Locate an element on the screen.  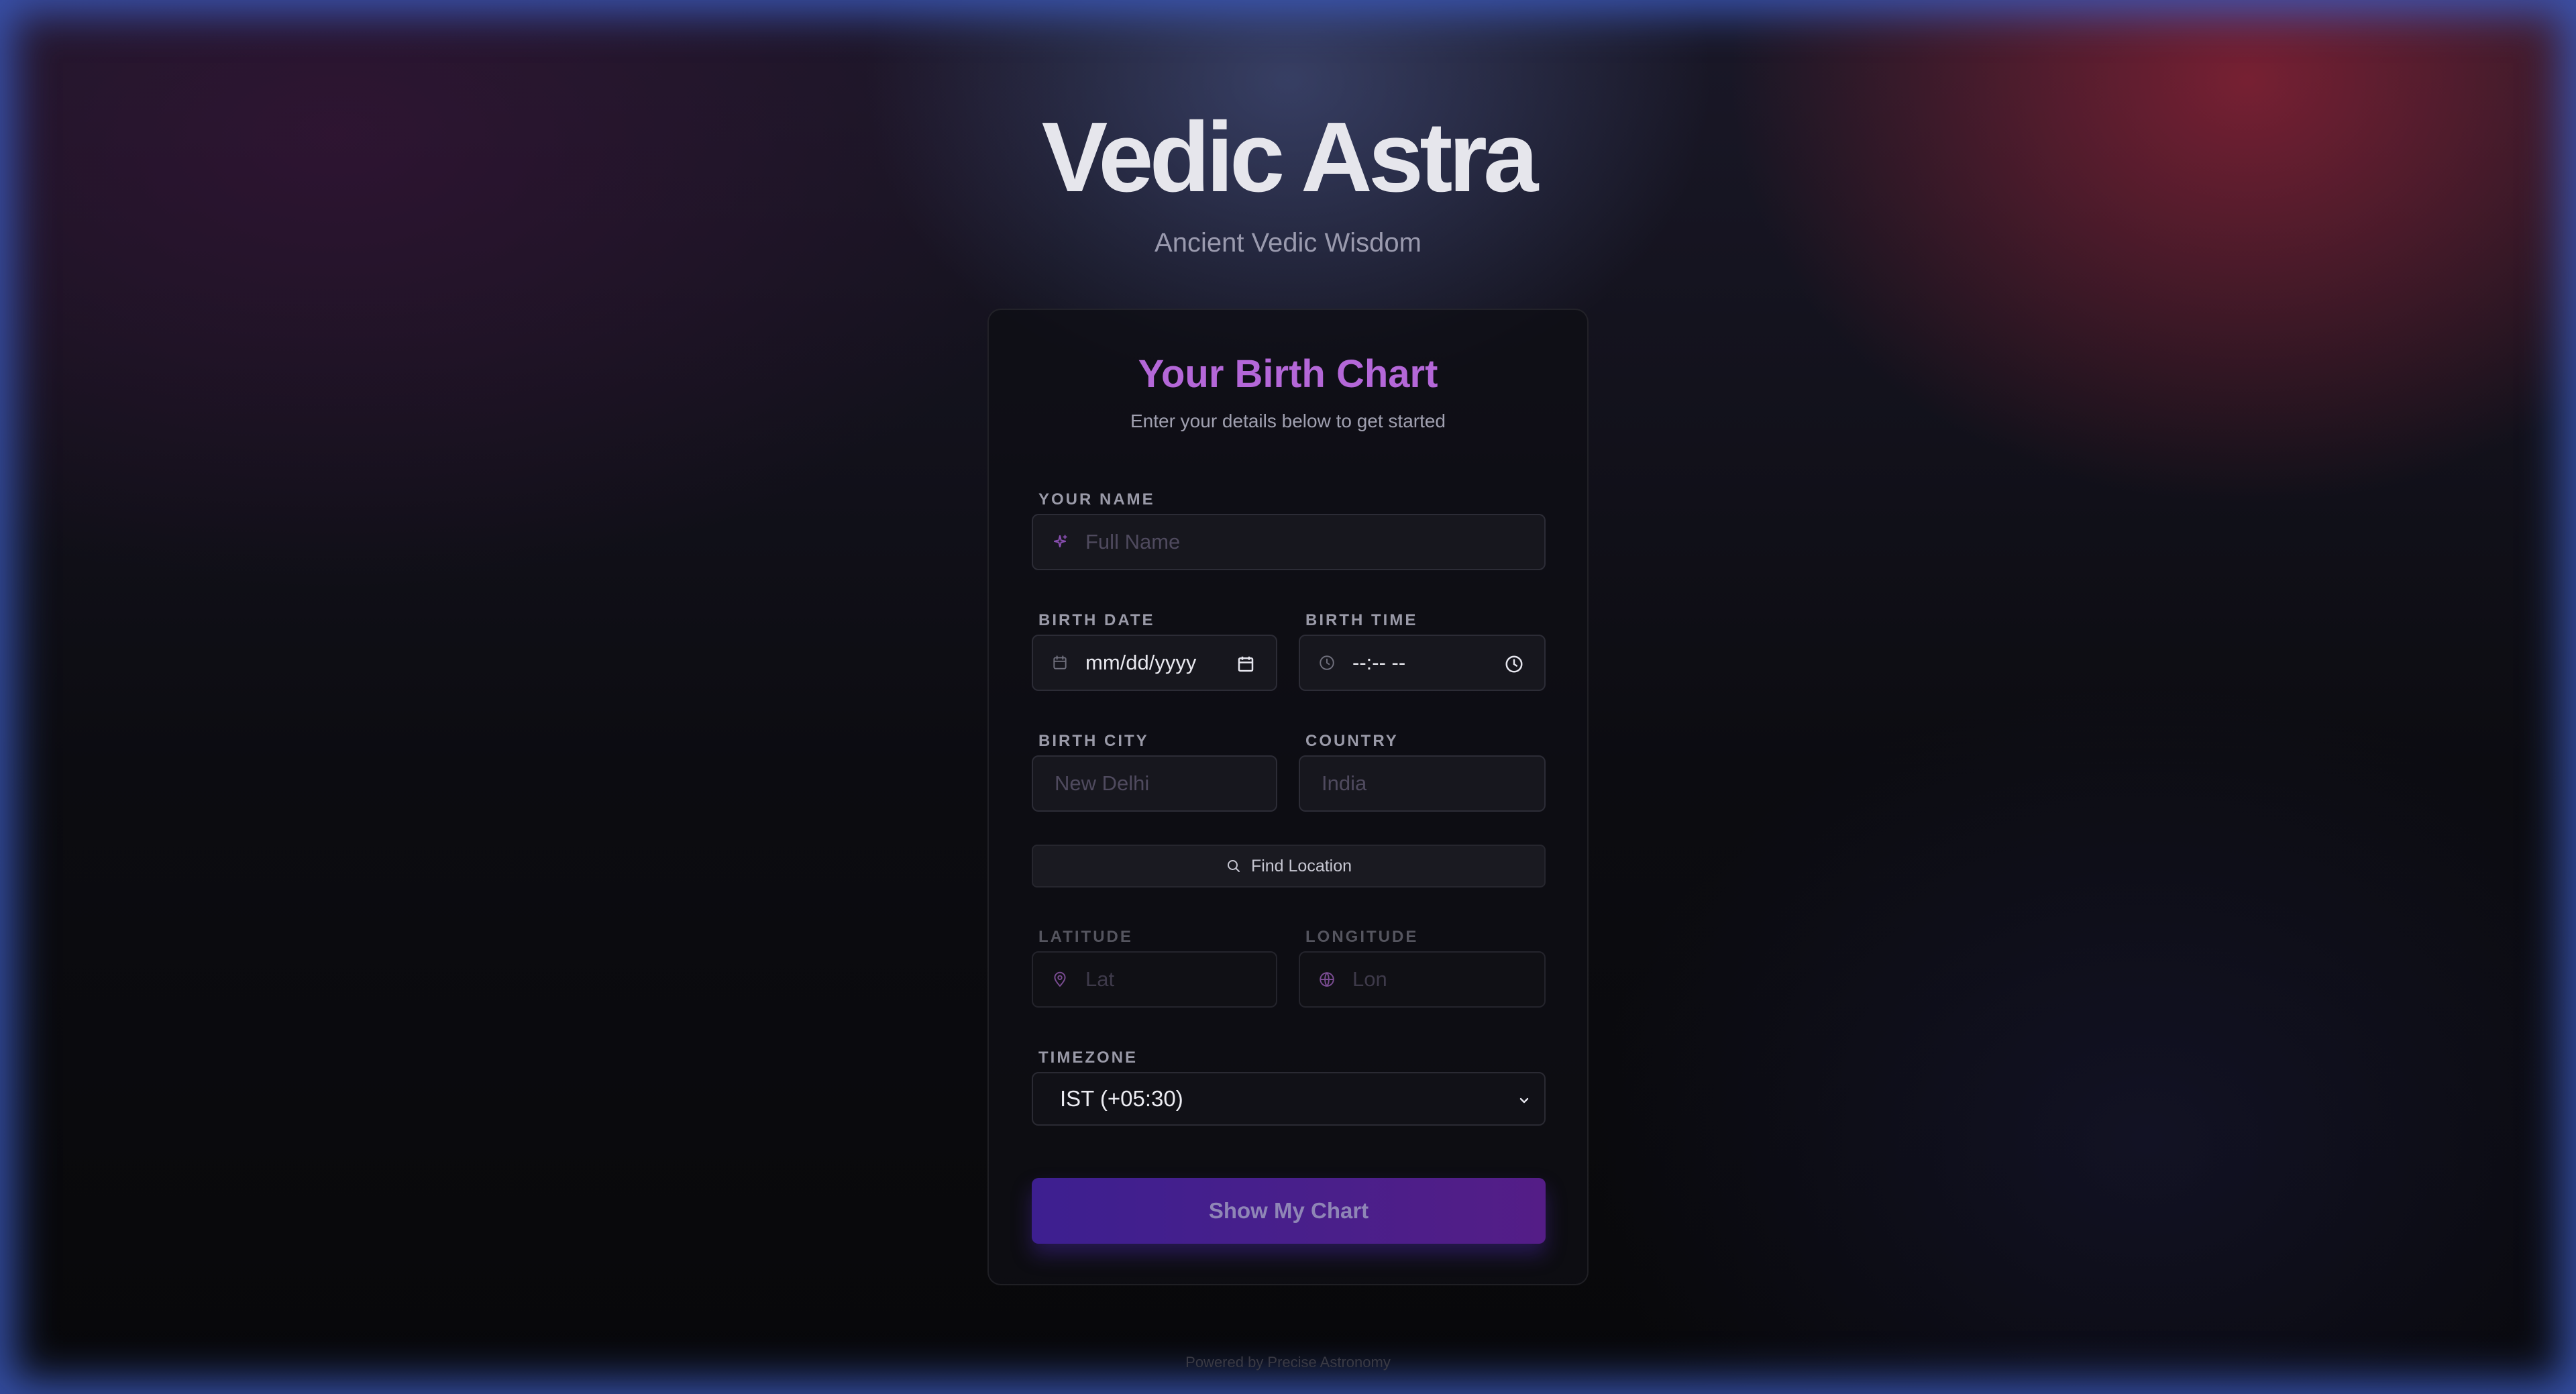
map-pin-icon is located at coordinates (1060, 980).